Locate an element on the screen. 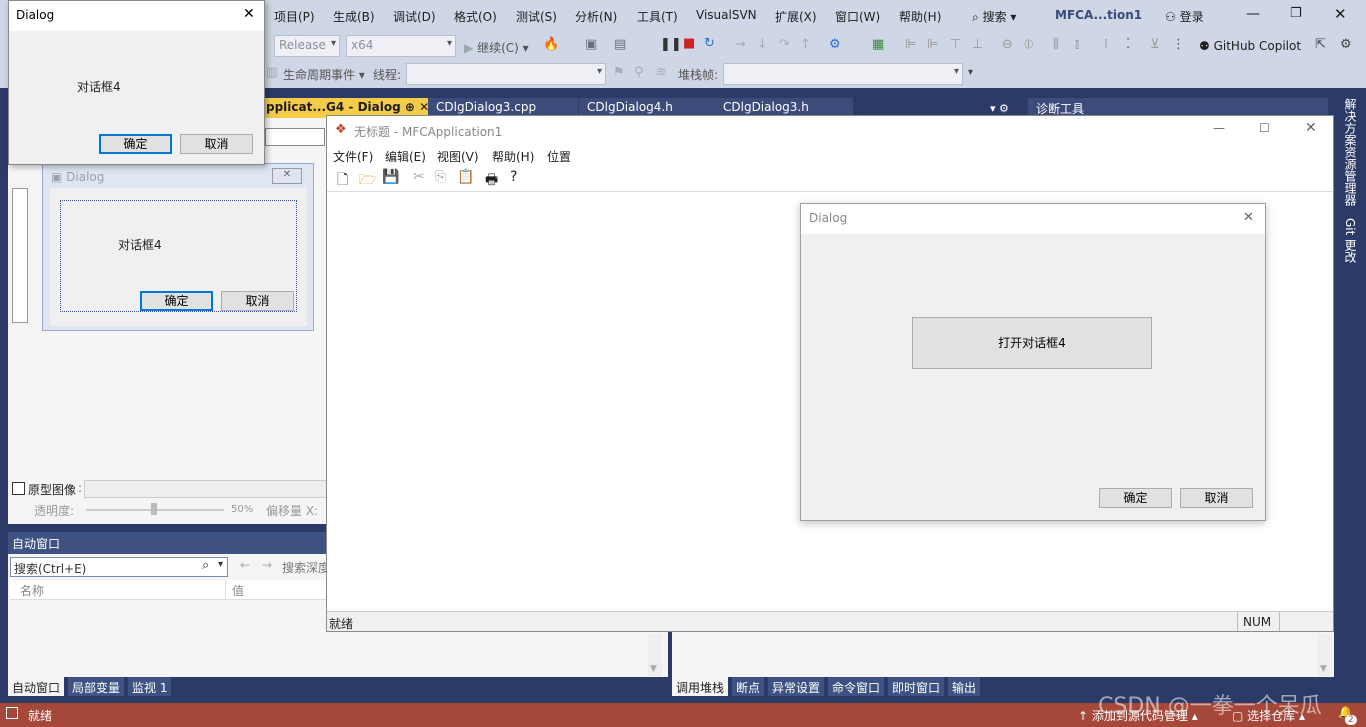  auto-search-input: 搜索(Ctrl+E) is located at coordinates (119, 567).